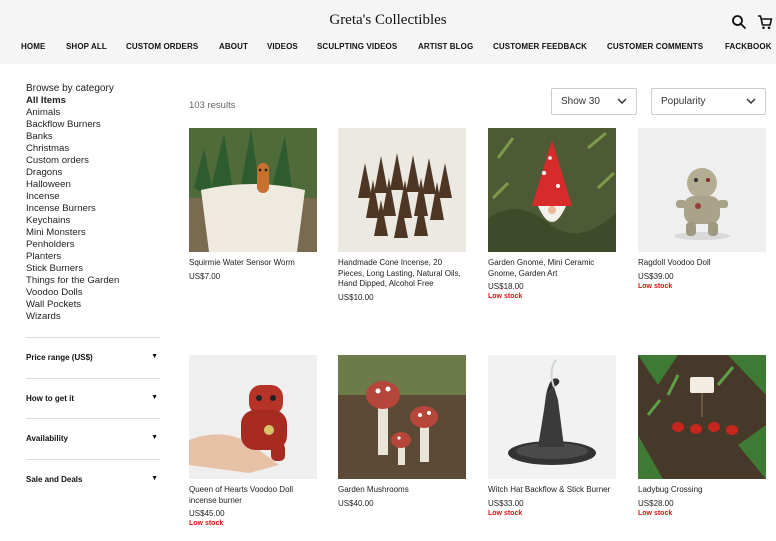 This screenshot has width=776, height=541. Describe the element at coordinates (683, 101) in the screenshot. I see `sort-value: Popularity` at that location.